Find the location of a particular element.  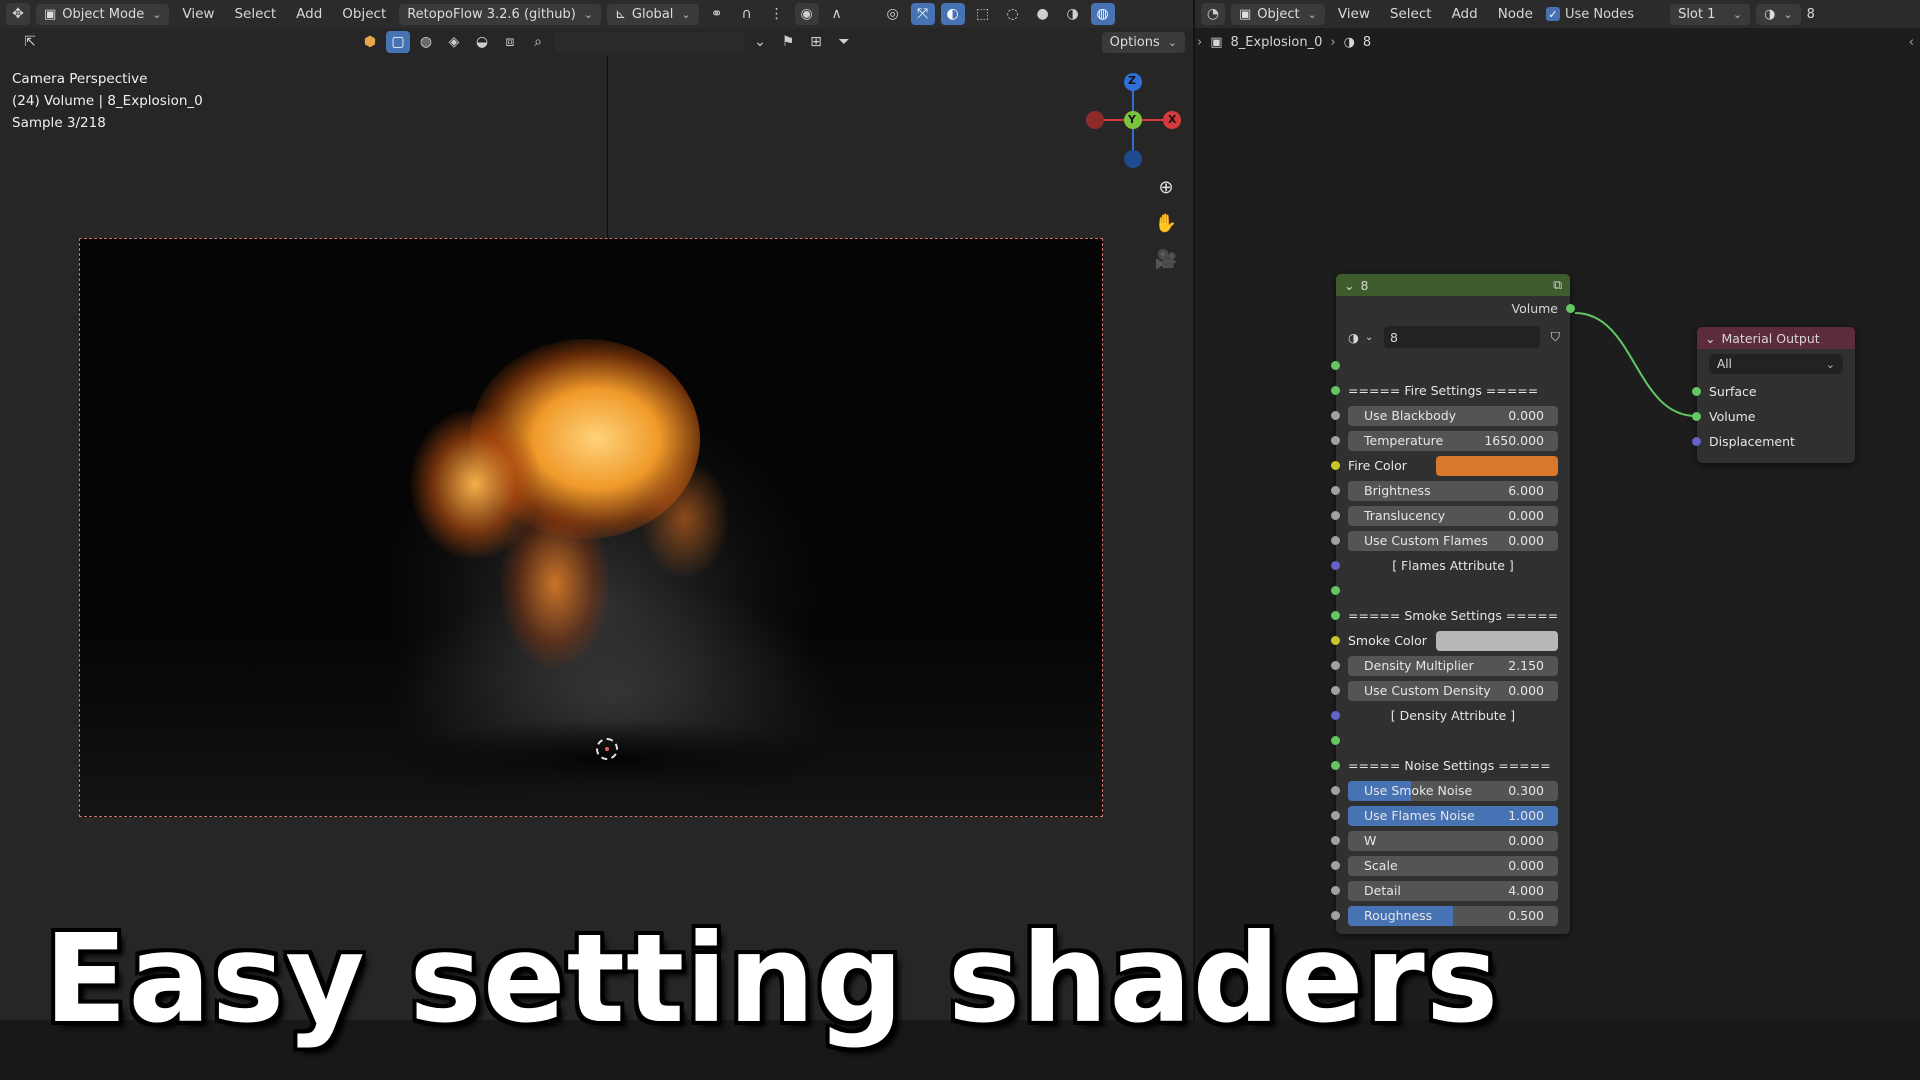

node-group-icon: ⧉ is located at coordinates (1557, 285).